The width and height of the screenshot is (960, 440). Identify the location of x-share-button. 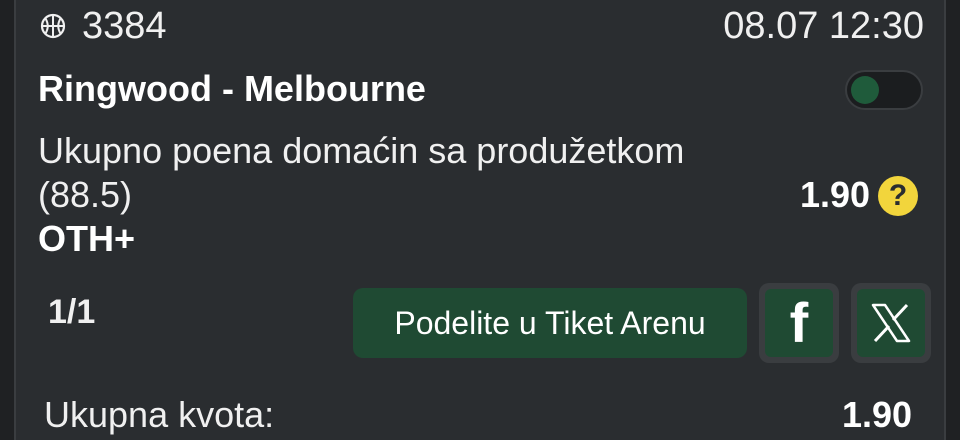
(891, 323).